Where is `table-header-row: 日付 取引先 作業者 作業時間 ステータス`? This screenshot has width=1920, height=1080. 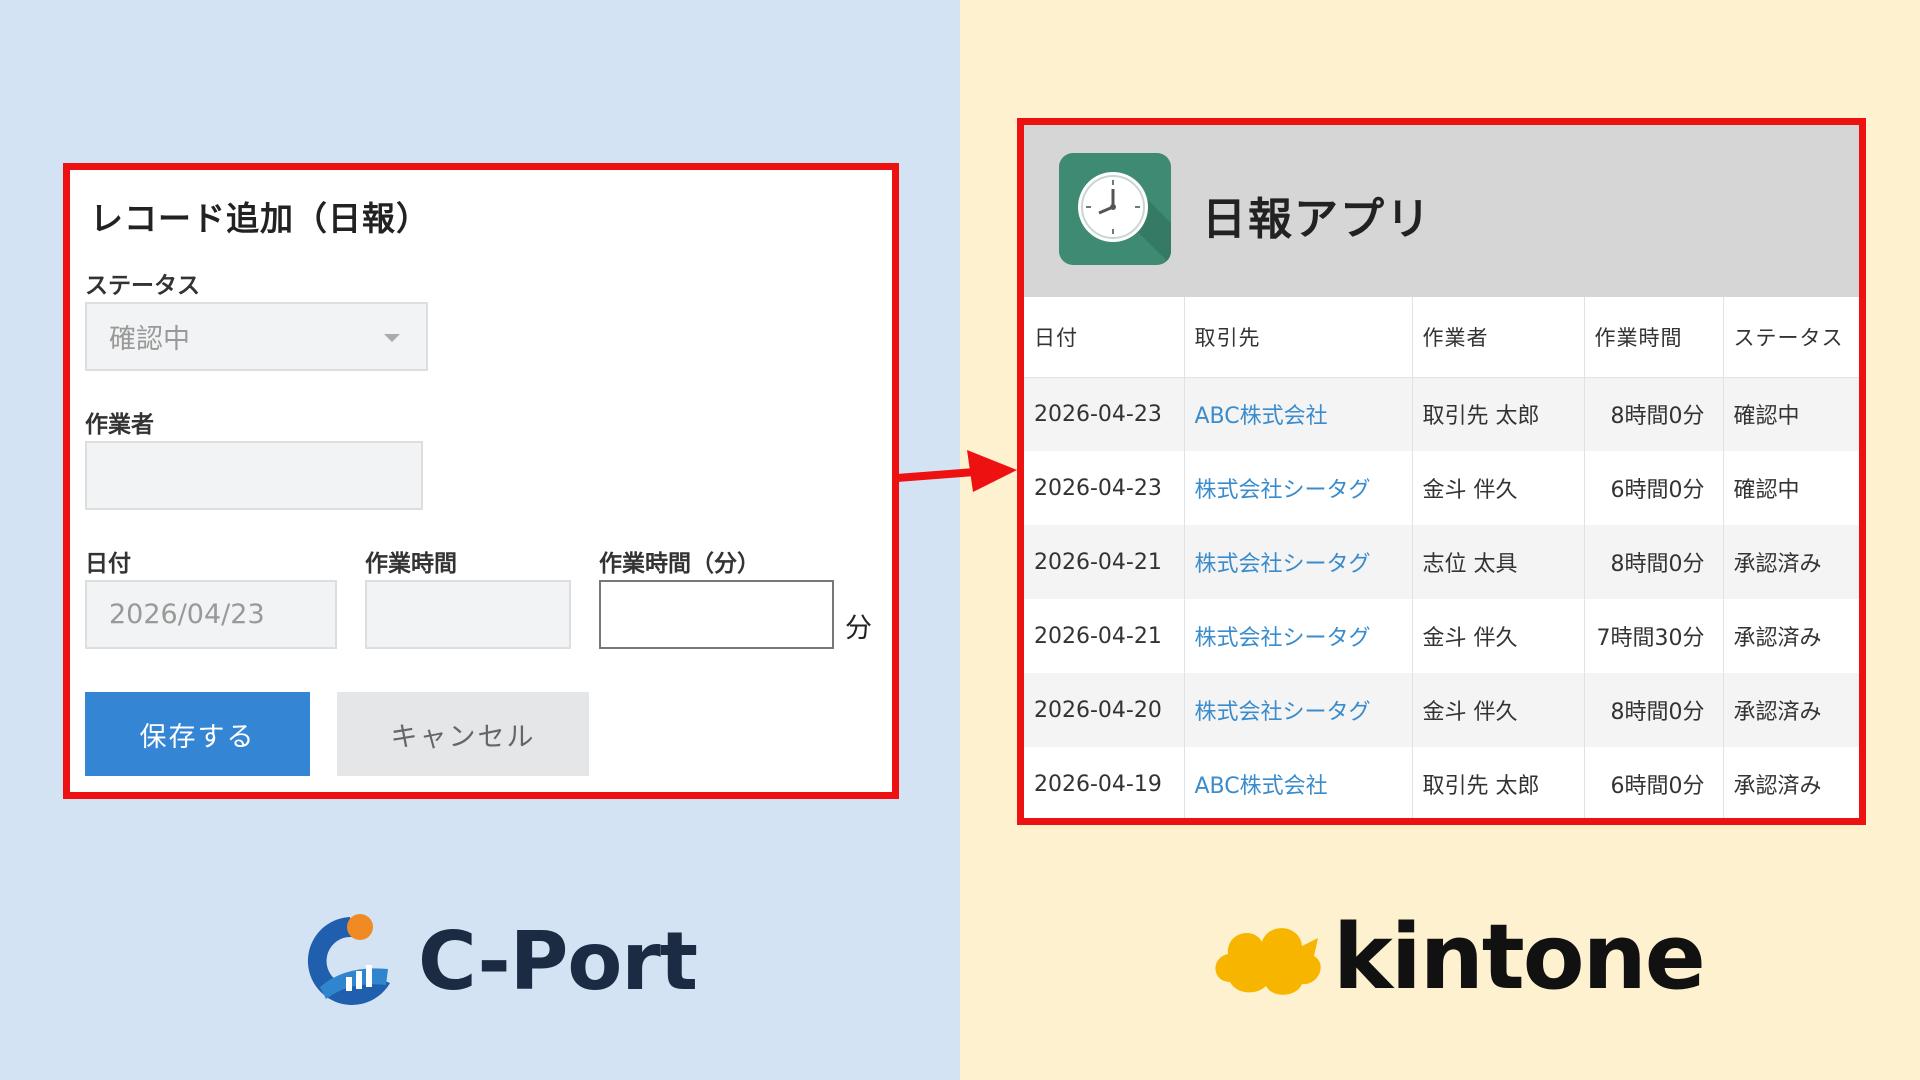
table-header-row: 日付 取引先 作業者 作業時間 ステータス is located at coordinates (1441, 337).